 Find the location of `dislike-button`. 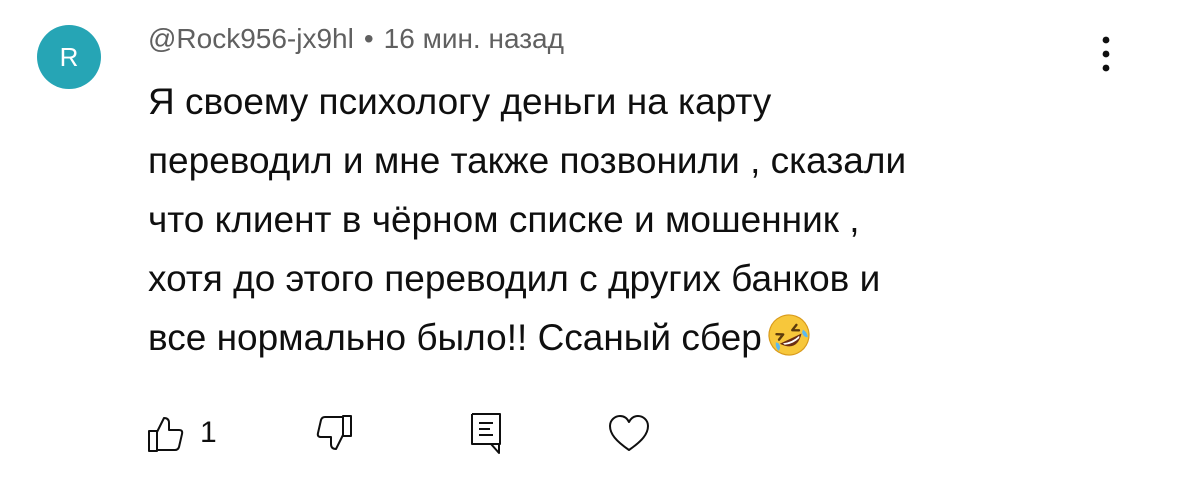

dislike-button is located at coordinates (334, 433).